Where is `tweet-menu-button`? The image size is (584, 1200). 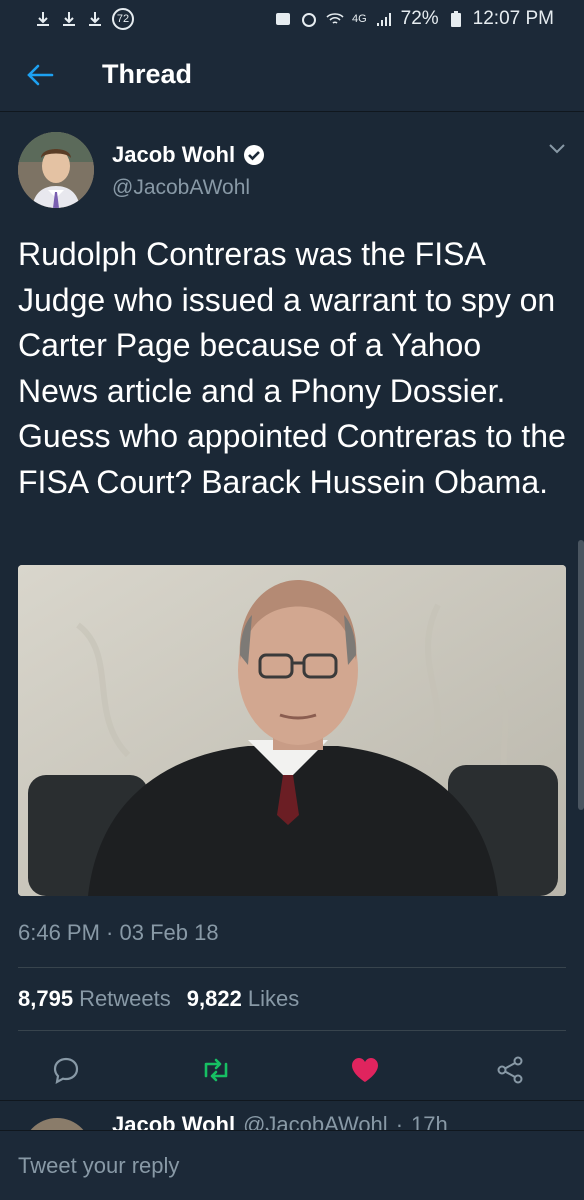 tweet-menu-button is located at coordinates (557, 151).